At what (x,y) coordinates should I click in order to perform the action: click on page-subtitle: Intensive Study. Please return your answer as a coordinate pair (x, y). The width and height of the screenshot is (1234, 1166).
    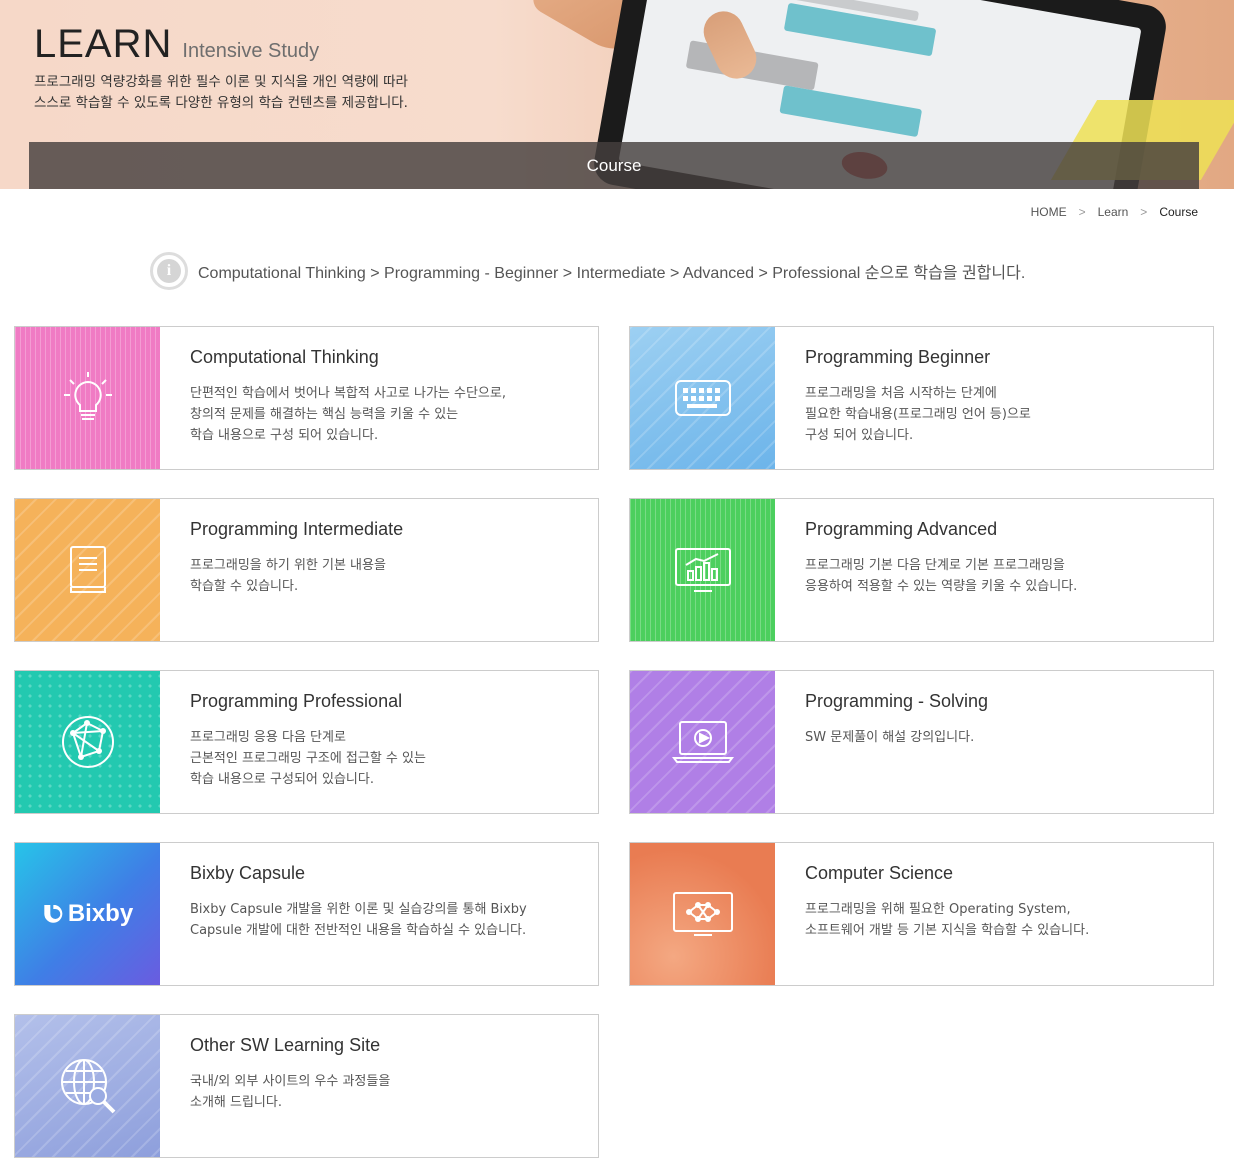
    Looking at the image, I should click on (251, 51).